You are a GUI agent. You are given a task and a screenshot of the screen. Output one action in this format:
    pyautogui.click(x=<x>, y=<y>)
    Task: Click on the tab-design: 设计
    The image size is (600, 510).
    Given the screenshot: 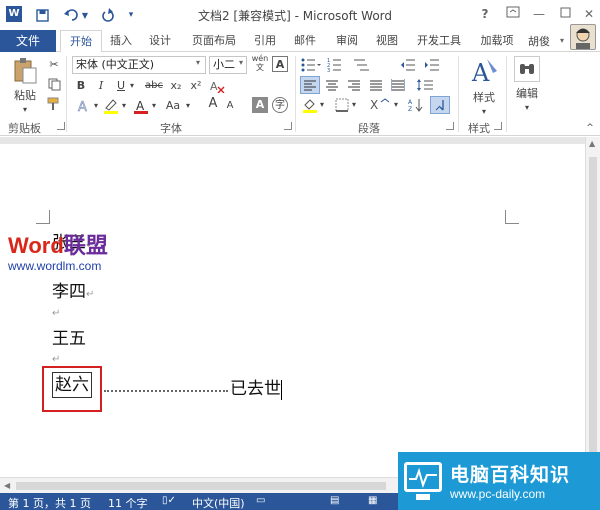 What is the action you would take?
    pyautogui.click(x=160, y=41)
    